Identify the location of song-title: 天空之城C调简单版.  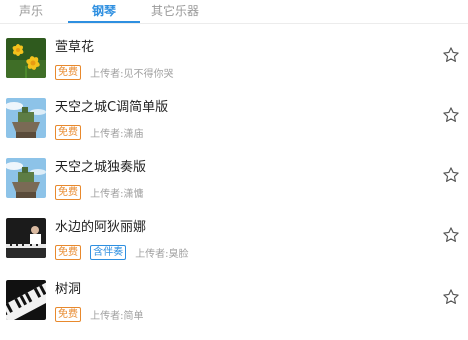
(112, 107).